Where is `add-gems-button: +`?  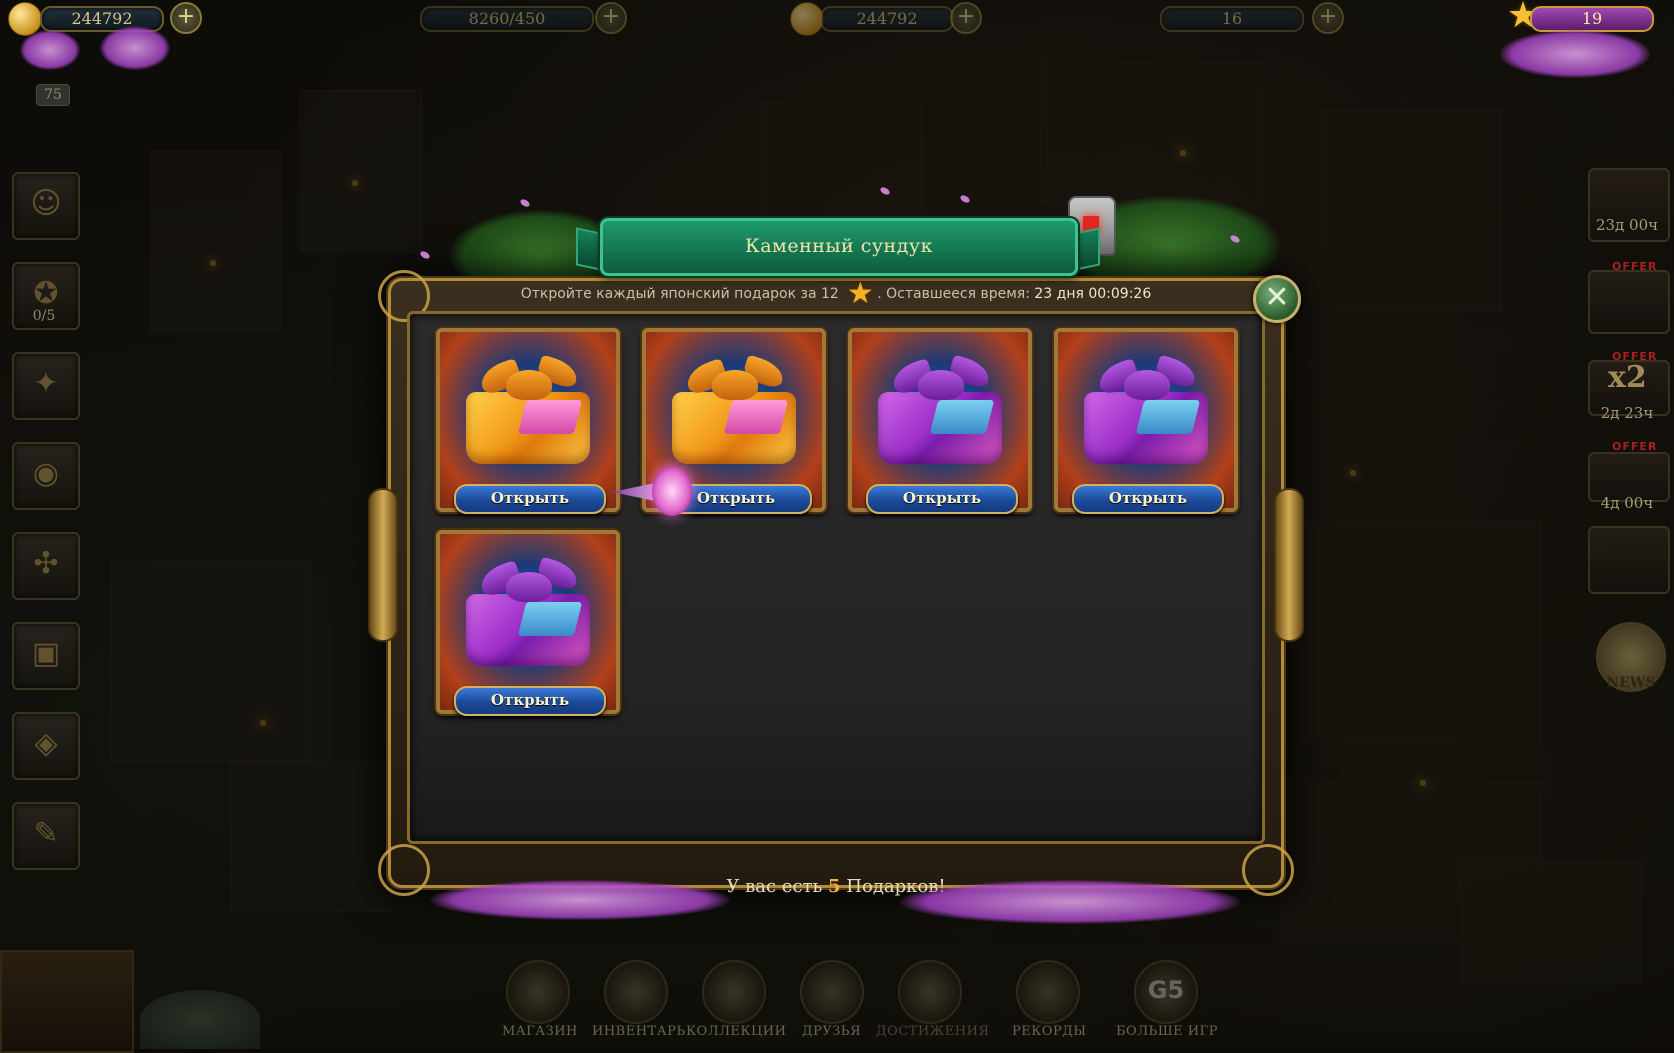 add-gems-button: + is located at coordinates (1328, 18).